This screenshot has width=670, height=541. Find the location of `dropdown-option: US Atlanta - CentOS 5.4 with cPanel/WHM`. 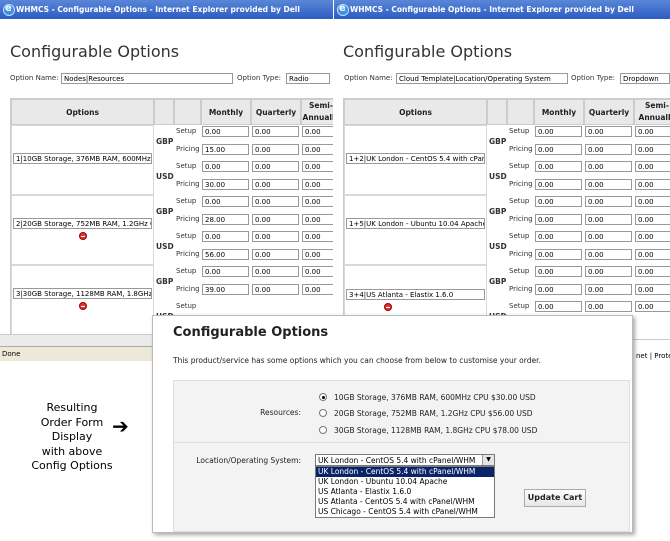

dropdown-option: US Atlanta - CentOS 5.4 with cPanel/WHM is located at coordinates (405, 502).